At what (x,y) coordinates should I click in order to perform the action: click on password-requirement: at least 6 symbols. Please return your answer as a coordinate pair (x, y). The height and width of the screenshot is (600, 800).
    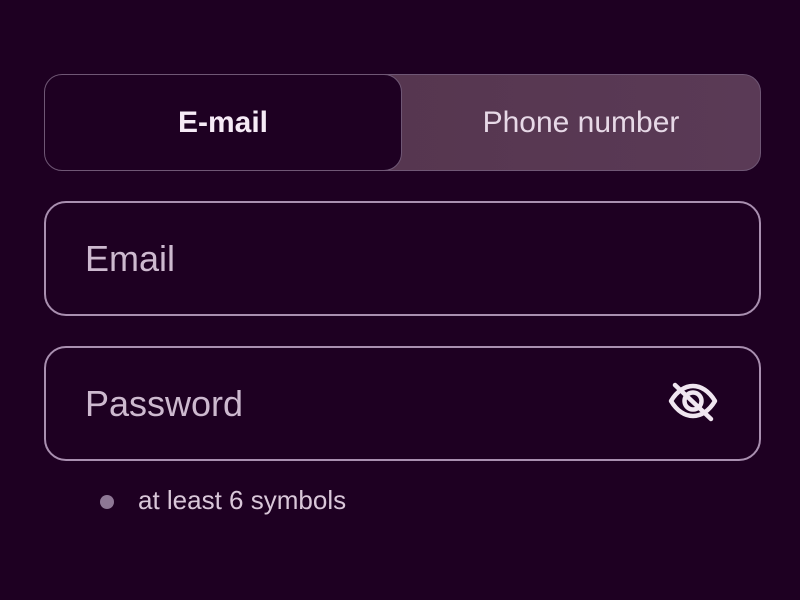
    Looking at the image, I should click on (402, 500).